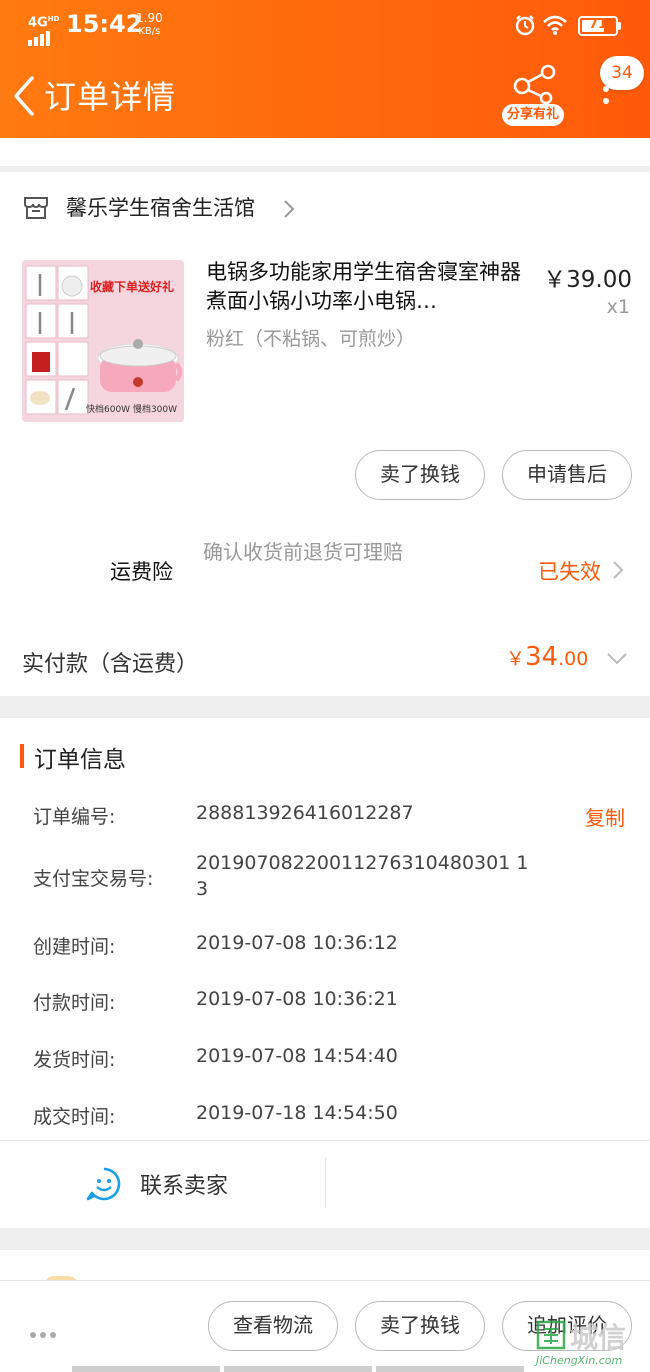 The image size is (650, 1372). I want to click on watermark-url: JiChengXin.com, so click(579, 1360).